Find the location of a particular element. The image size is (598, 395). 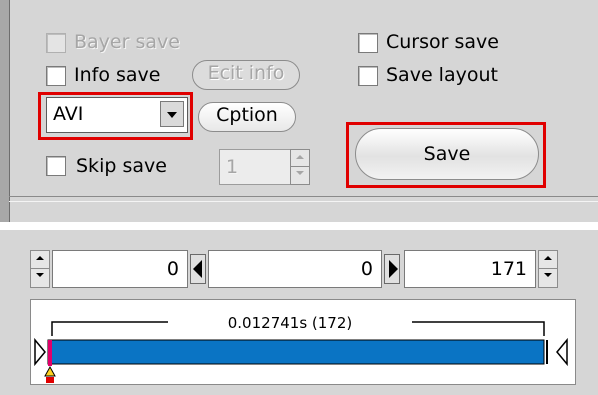

edit-info-button: Ecit info is located at coordinates (246, 75).